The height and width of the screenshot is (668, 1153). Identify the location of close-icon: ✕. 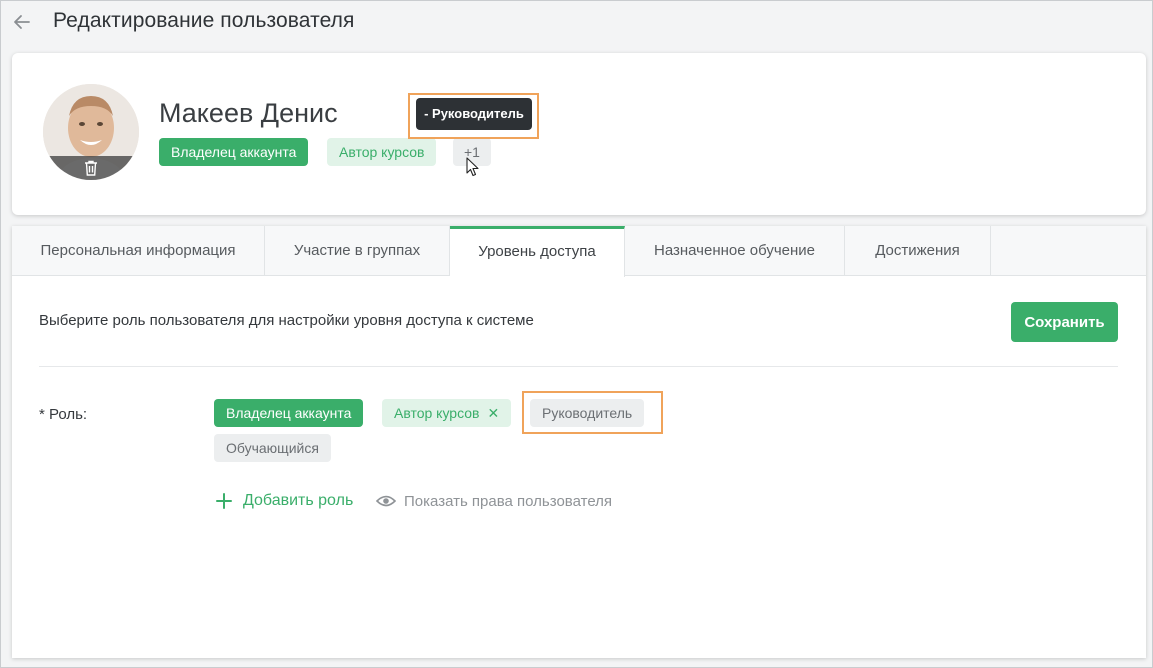
(493, 413).